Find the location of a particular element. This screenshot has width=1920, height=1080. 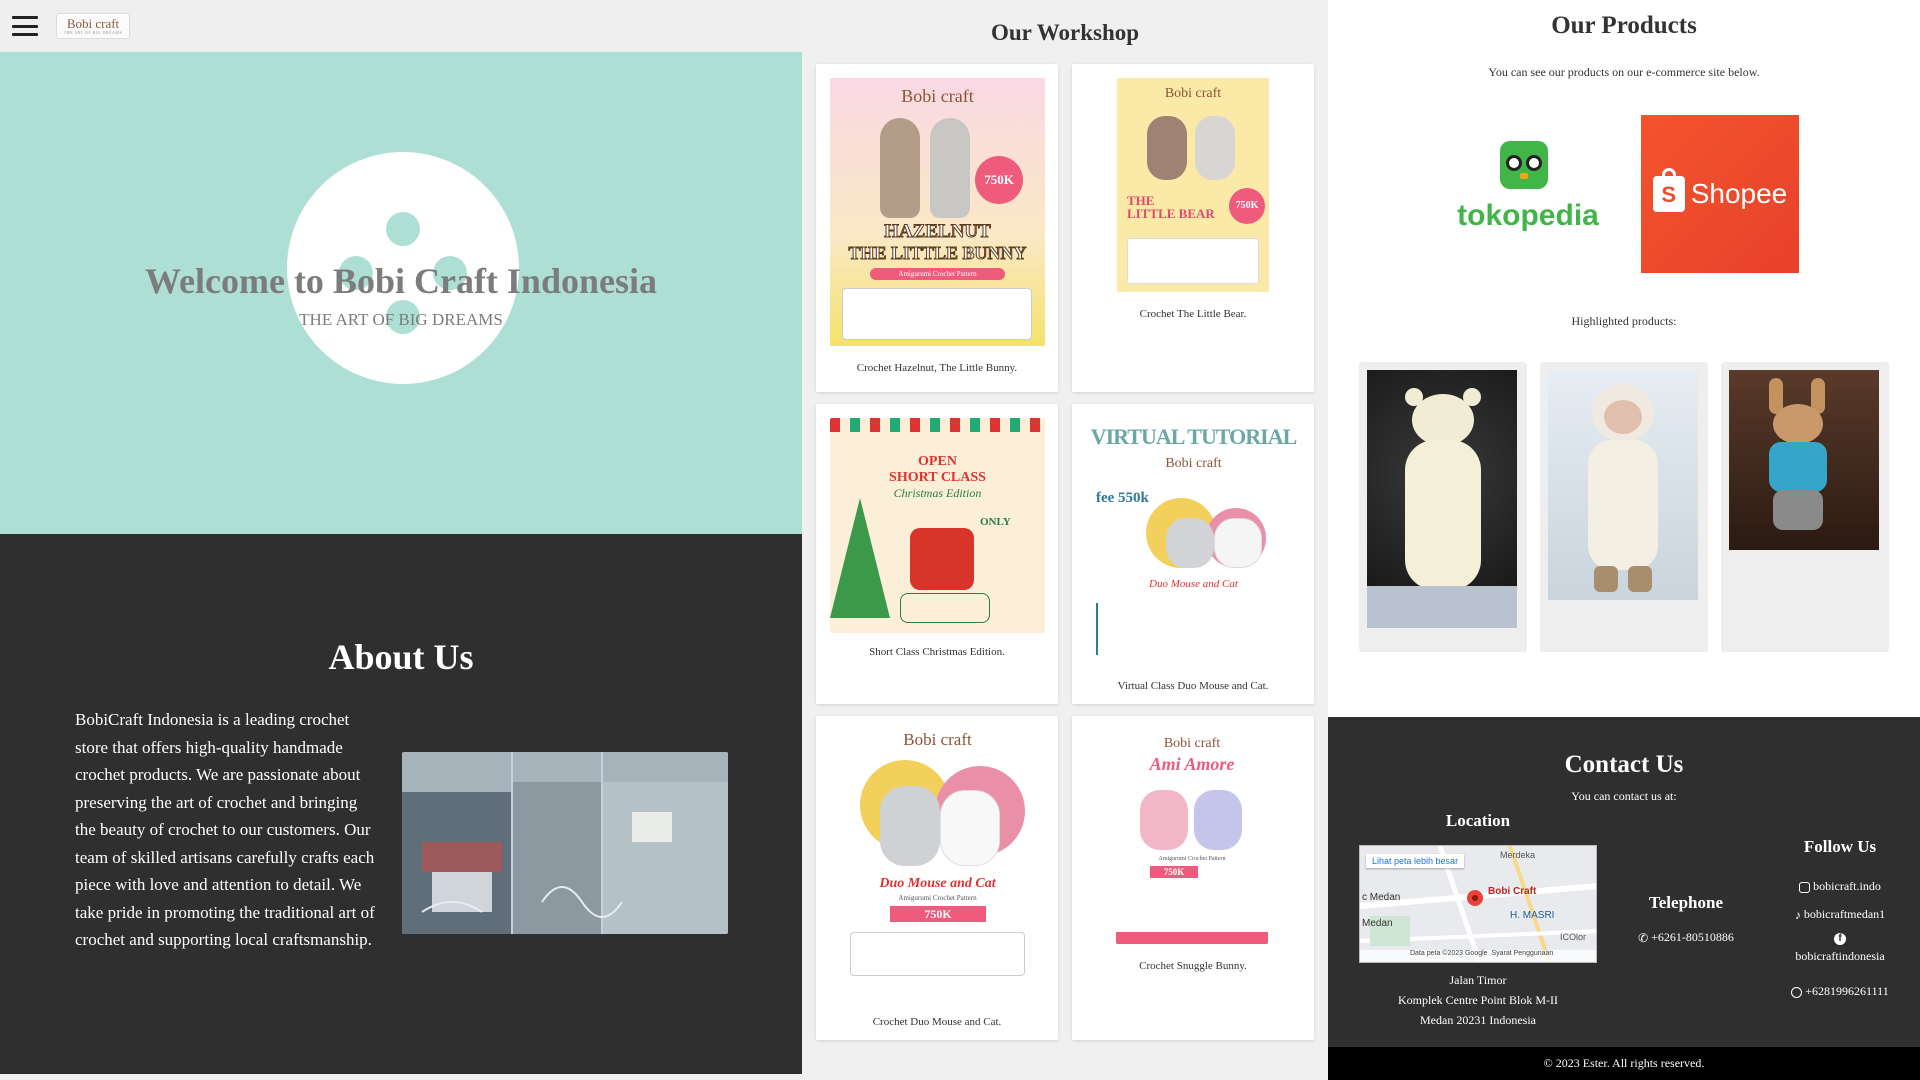

phone-icon: ✆ is located at coordinates (1643, 937).